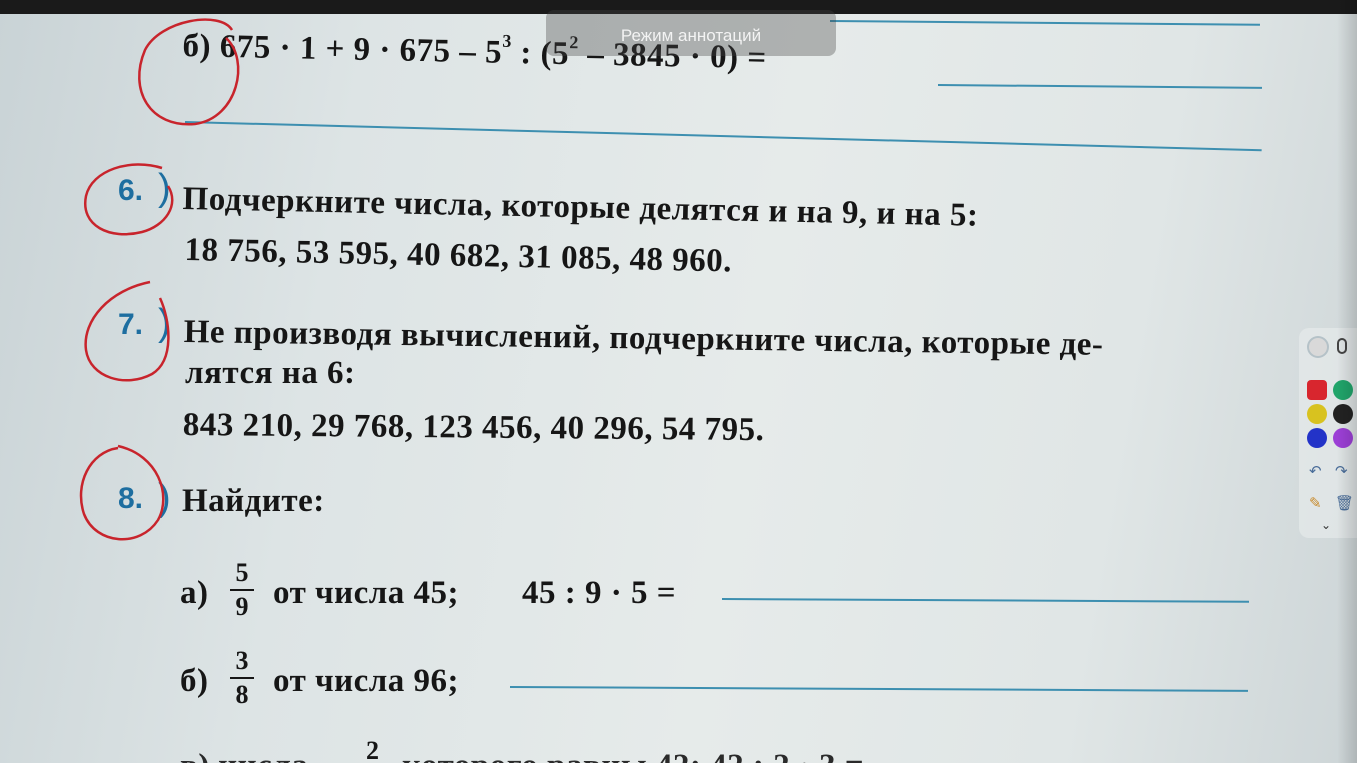  I want to click on annotation-mode-banner: Режим аннотаций, so click(691, 33).